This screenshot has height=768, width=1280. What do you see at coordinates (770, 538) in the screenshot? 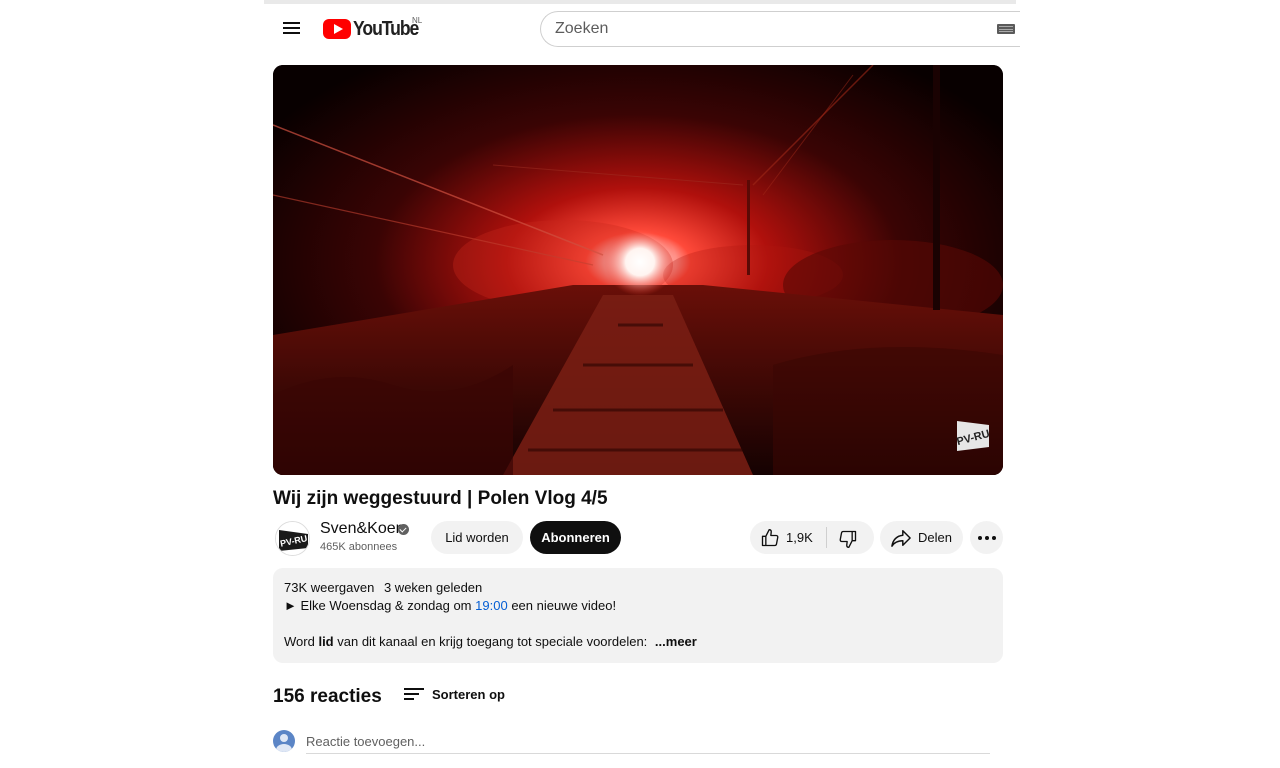
I see `thumbs-up-icon` at bounding box center [770, 538].